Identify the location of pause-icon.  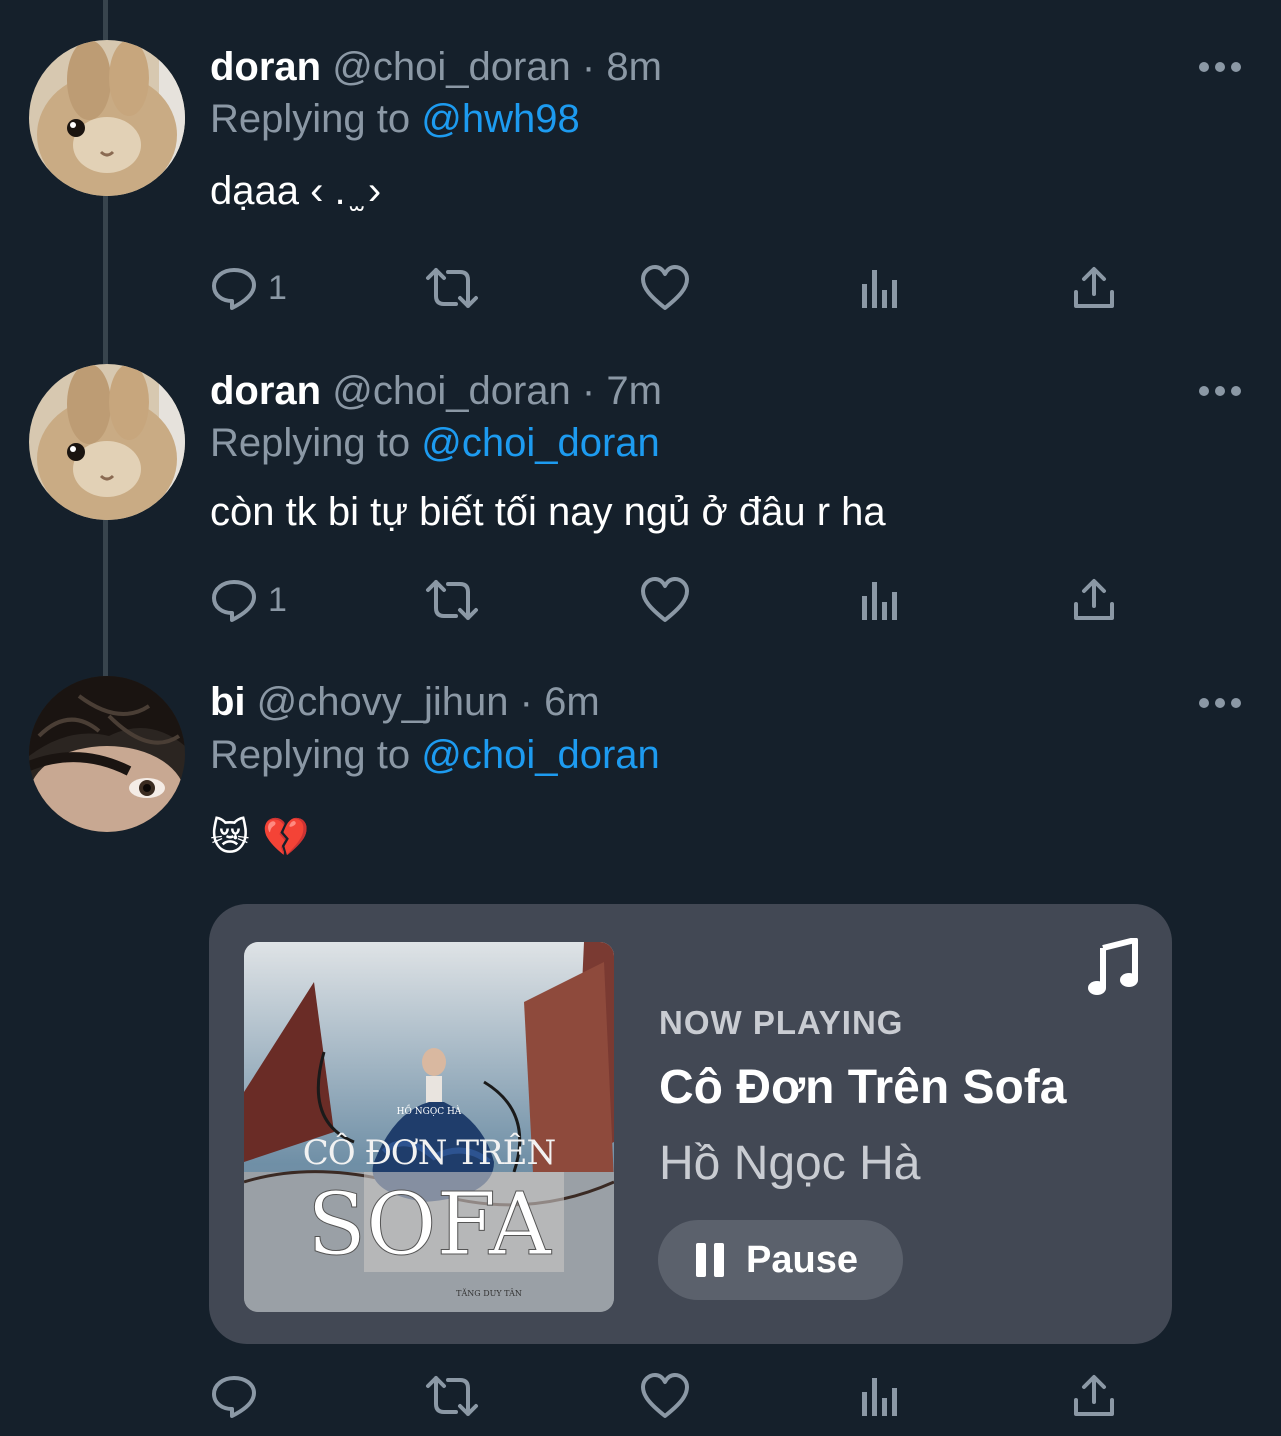
(710, 1260).